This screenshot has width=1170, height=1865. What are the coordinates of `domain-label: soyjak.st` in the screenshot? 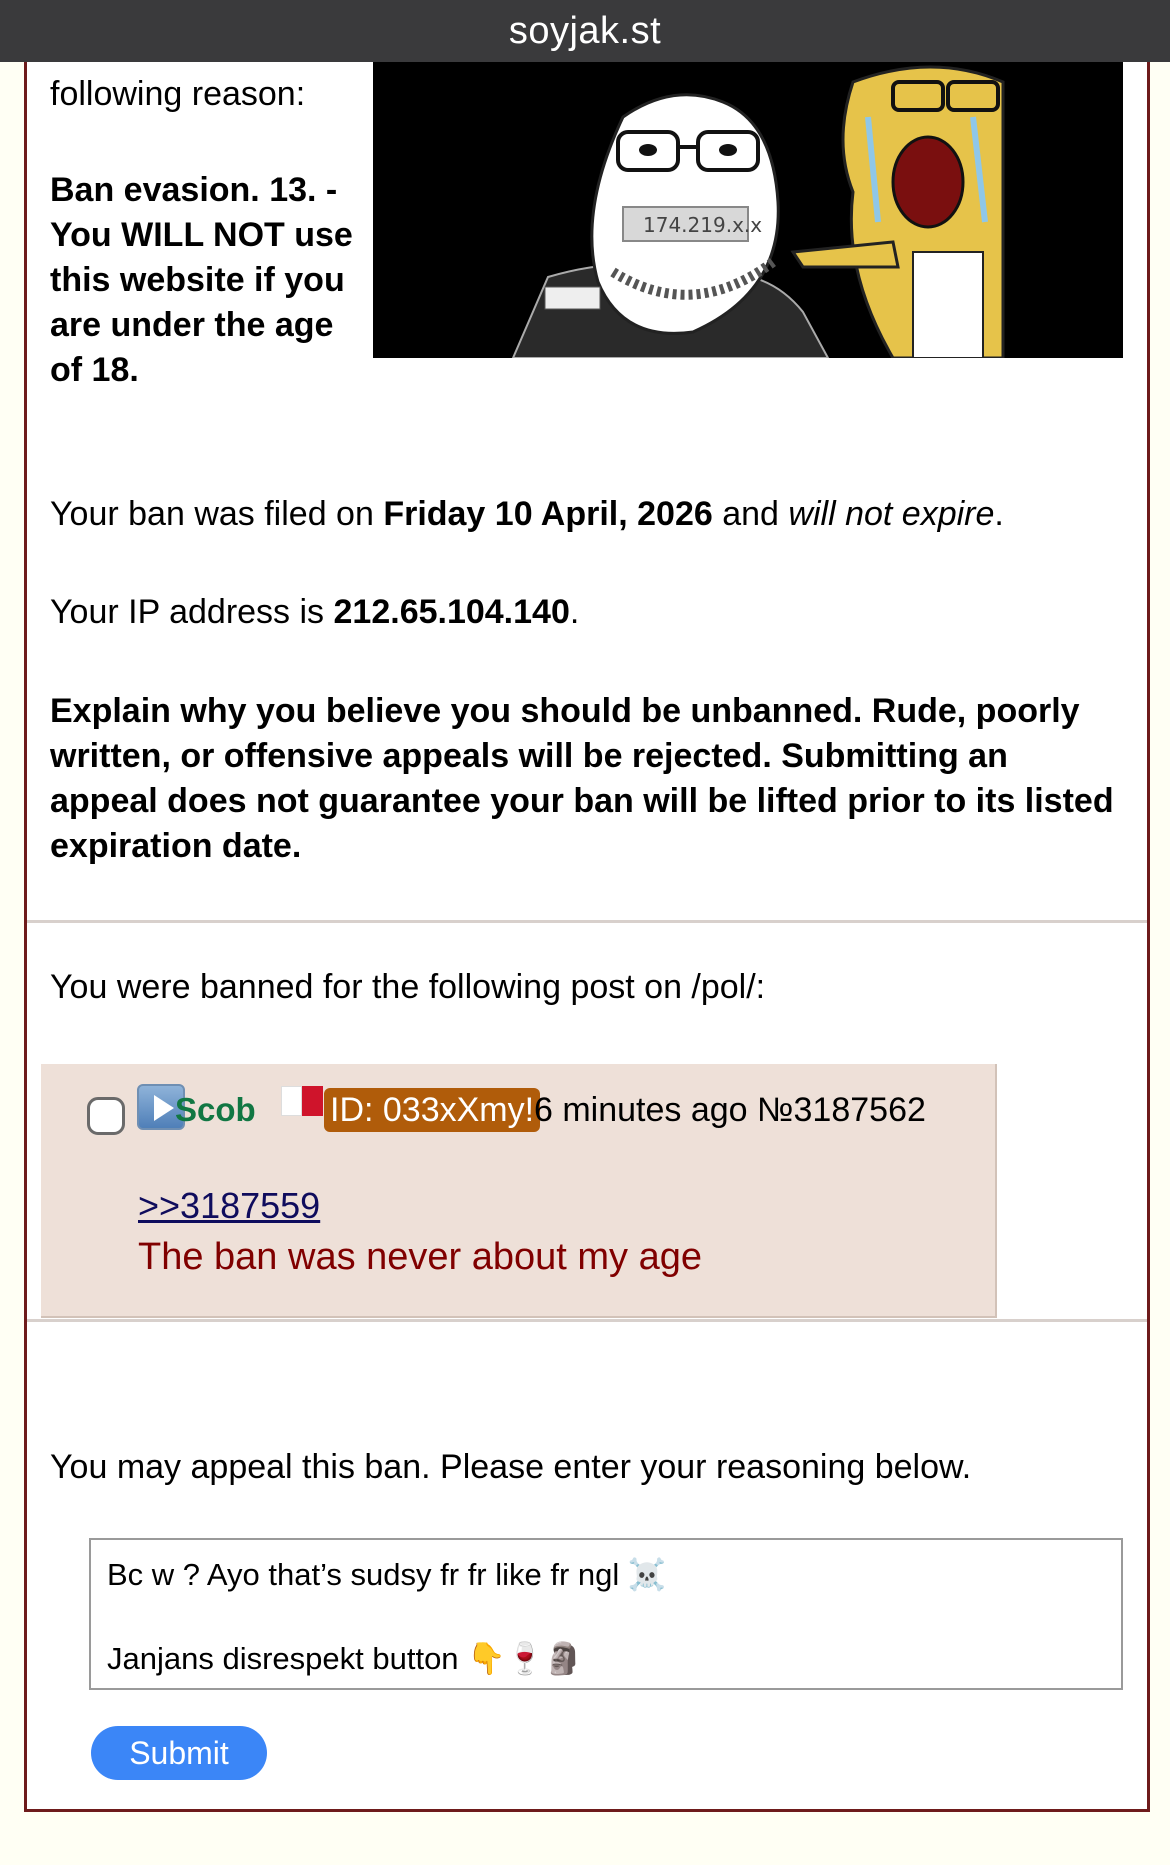 It's located at (585, 30).